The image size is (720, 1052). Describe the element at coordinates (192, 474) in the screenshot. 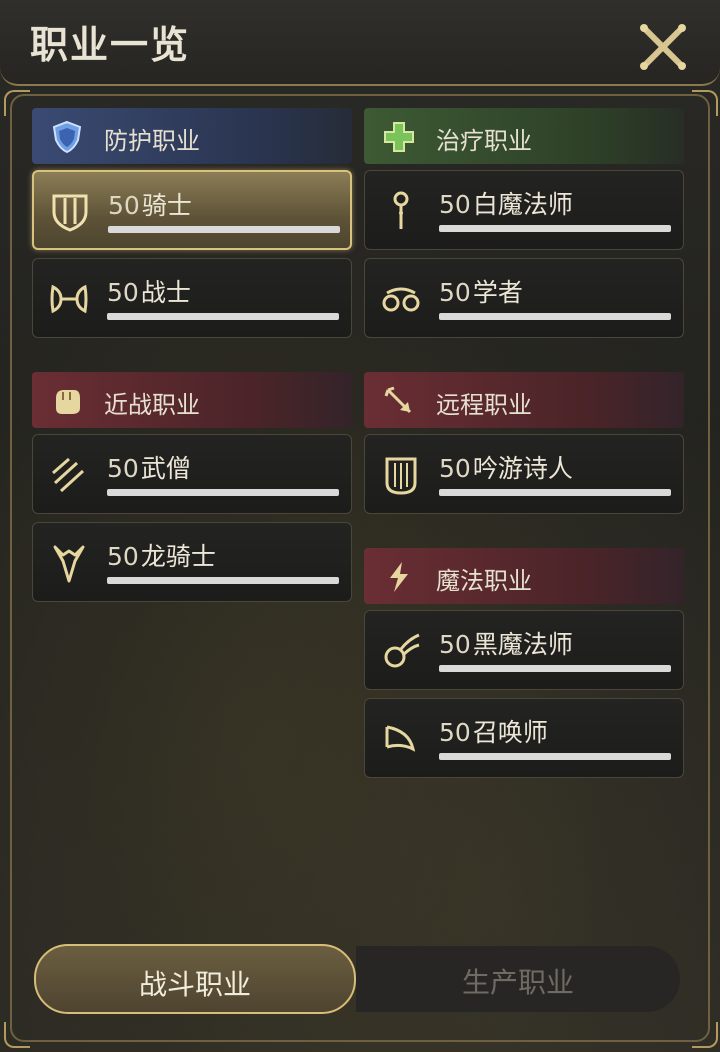

I see `job-monk: 50武僧` at that location.